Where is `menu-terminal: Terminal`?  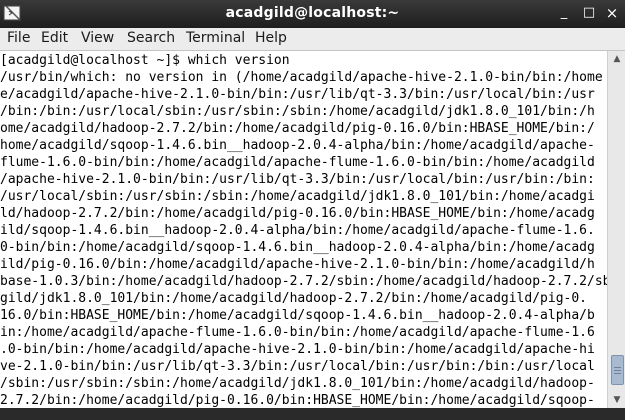
menu-terminal: Terminal is located at coordinates (215, 38).